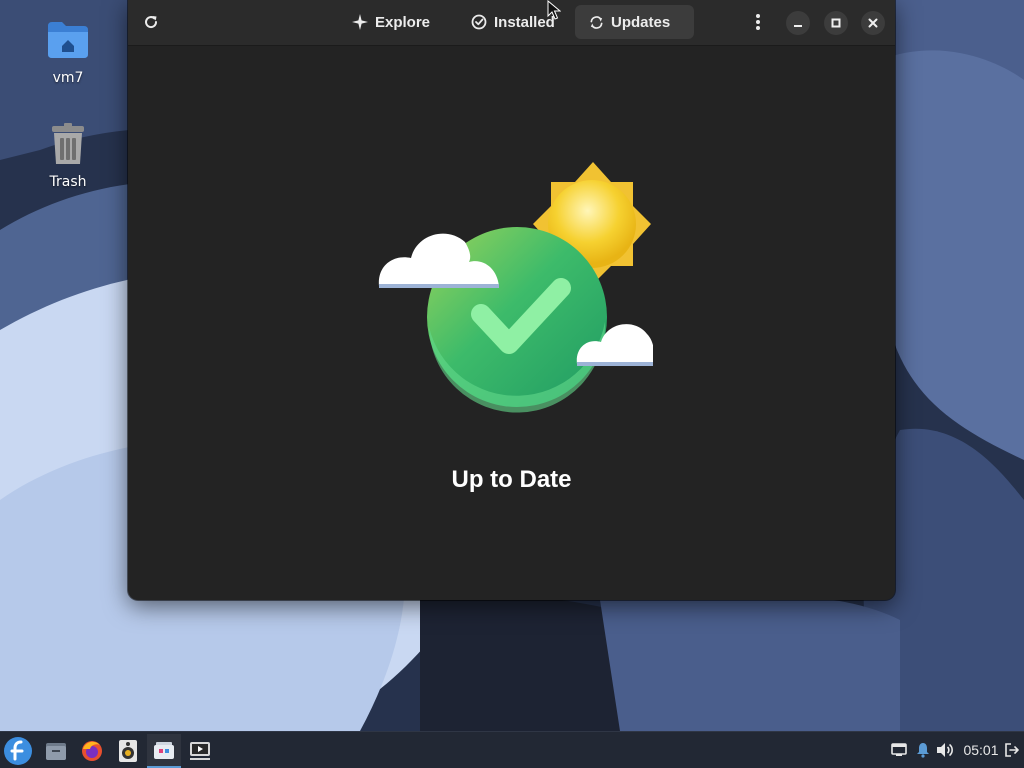  I want to click on desktop-icon-home: vm7, so click(68, 51).